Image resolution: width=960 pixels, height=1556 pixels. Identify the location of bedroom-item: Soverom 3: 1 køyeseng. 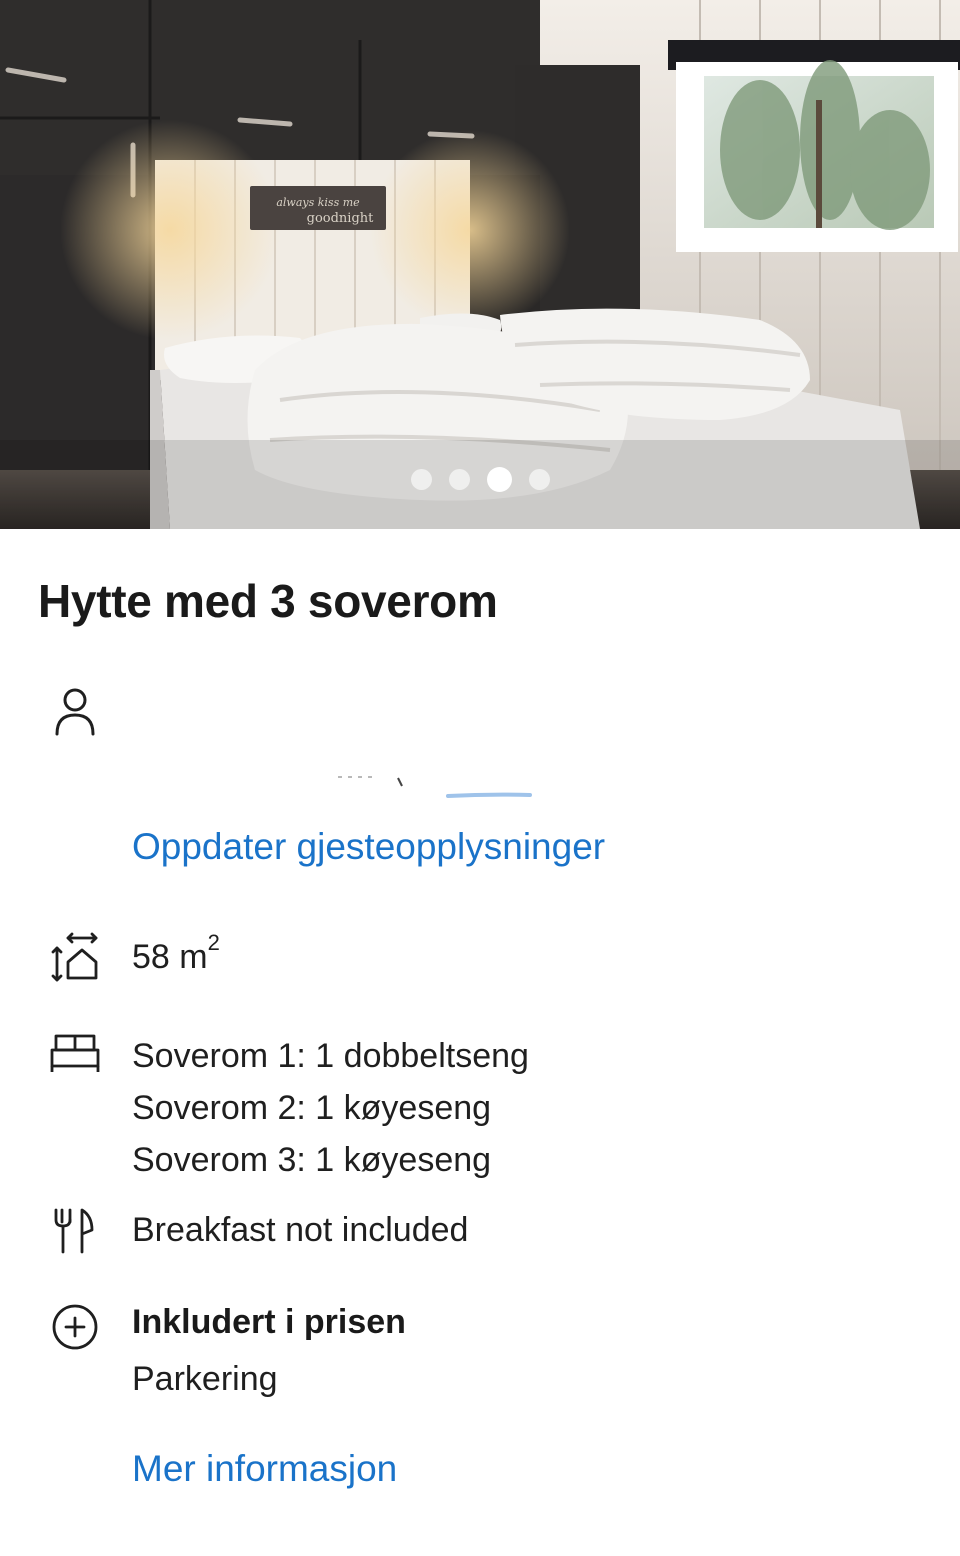
(312, 1160).